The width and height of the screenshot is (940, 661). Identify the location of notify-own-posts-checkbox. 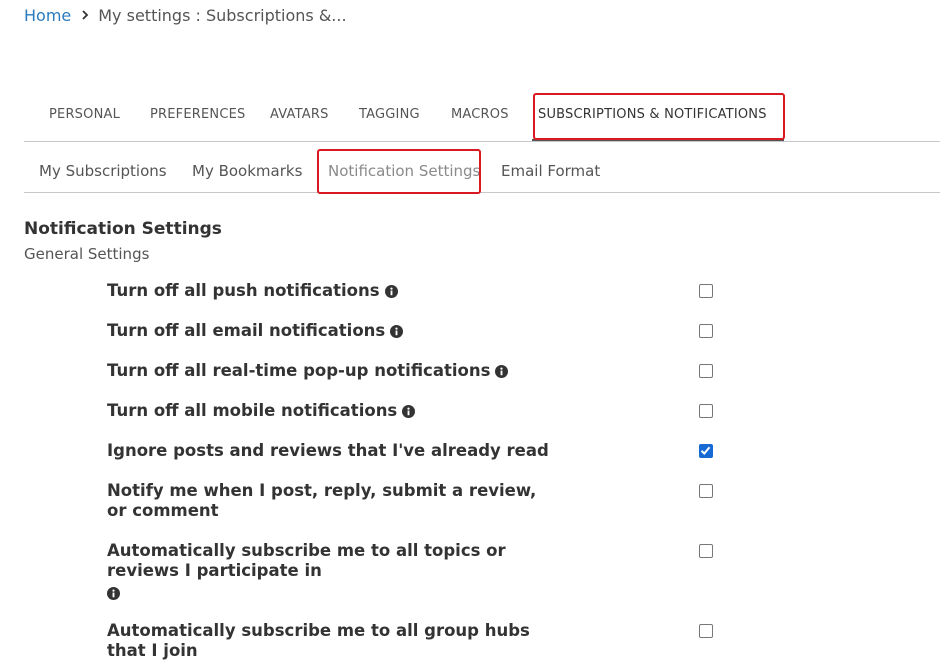
(706, 491).